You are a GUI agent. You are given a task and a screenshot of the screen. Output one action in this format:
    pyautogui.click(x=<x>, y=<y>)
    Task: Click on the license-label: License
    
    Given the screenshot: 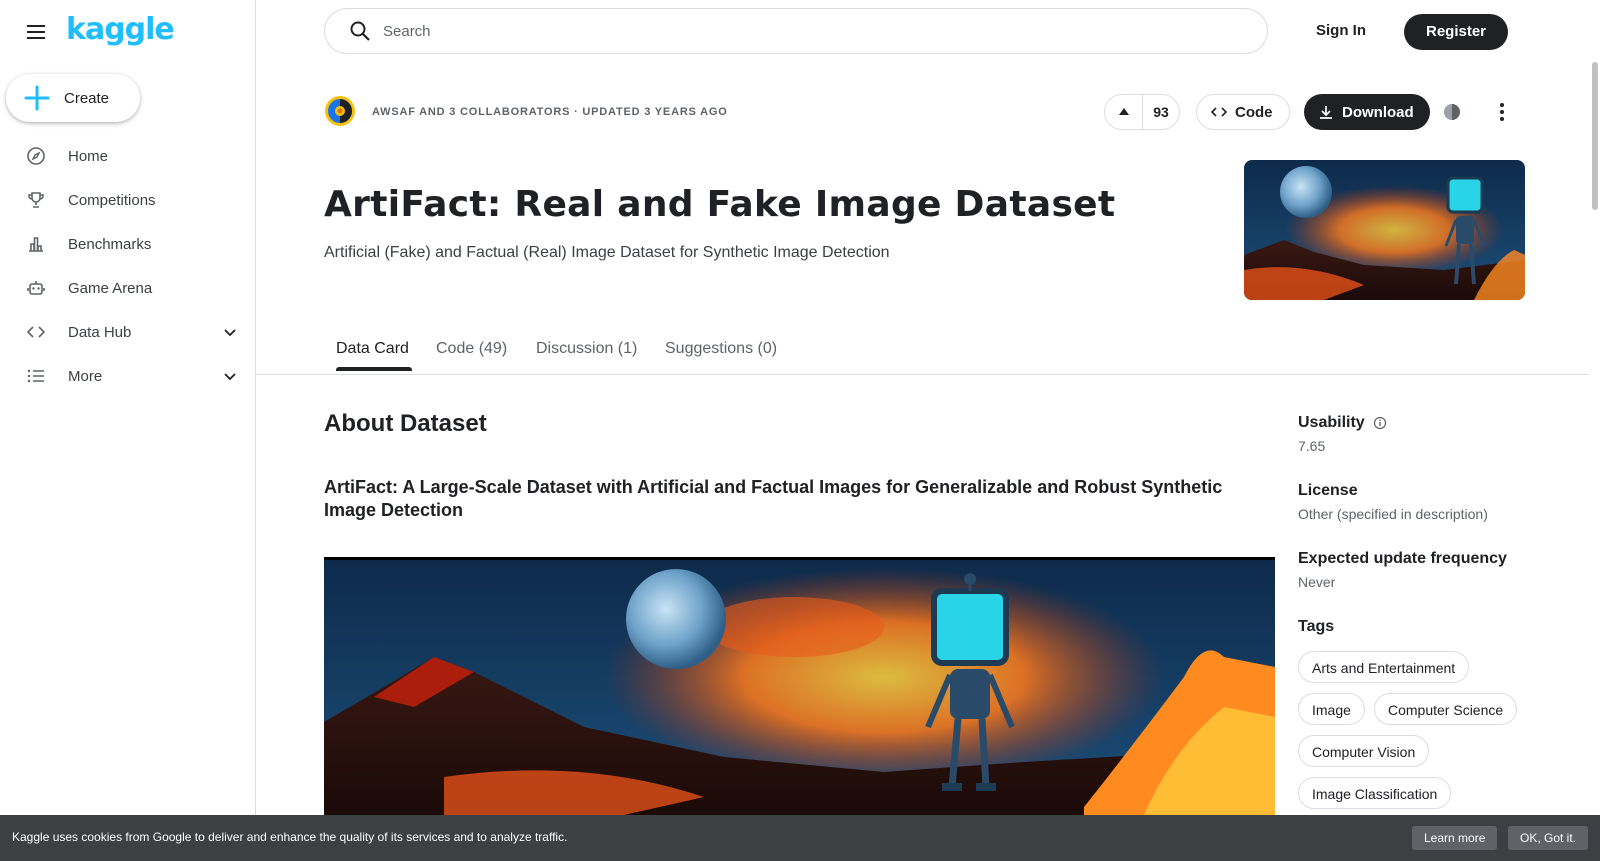 What is the action you would take?
    pyautogui.click(x=1328, y=490)
    